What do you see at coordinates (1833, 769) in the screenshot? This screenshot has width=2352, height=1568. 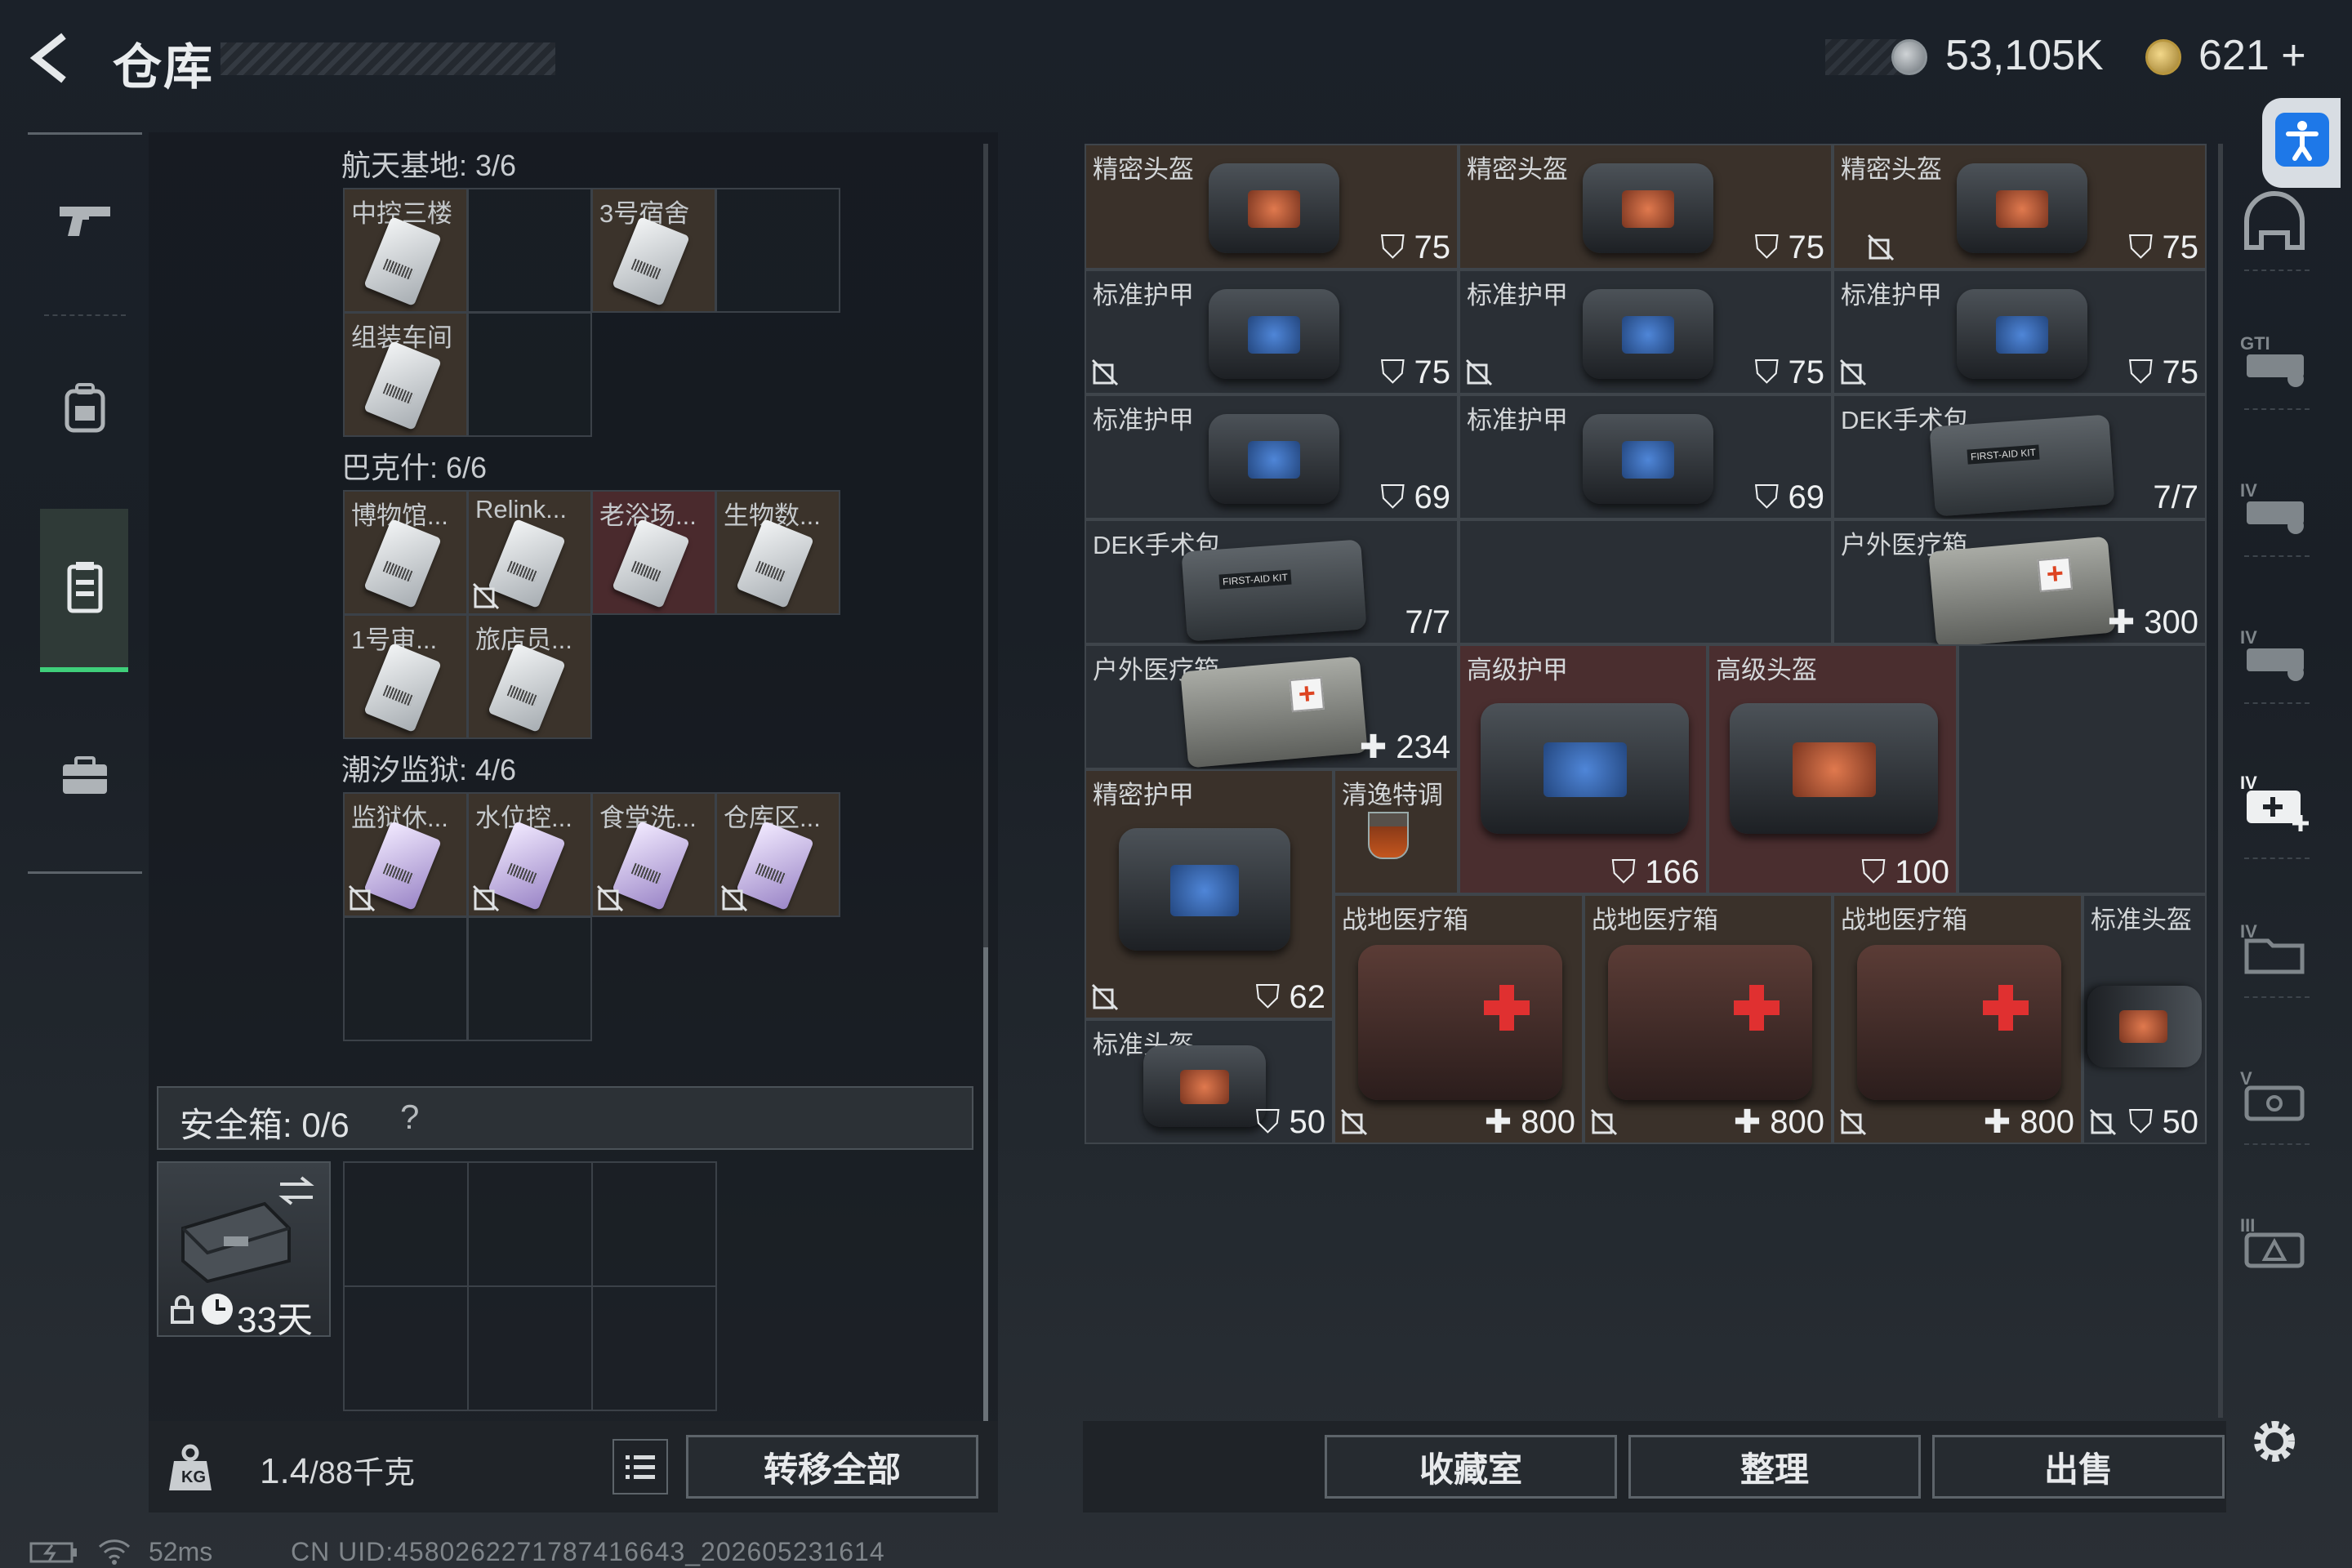 I see `inventory-item: 高级头盔 ⛉ 100` at bounding box center [1833, 769].